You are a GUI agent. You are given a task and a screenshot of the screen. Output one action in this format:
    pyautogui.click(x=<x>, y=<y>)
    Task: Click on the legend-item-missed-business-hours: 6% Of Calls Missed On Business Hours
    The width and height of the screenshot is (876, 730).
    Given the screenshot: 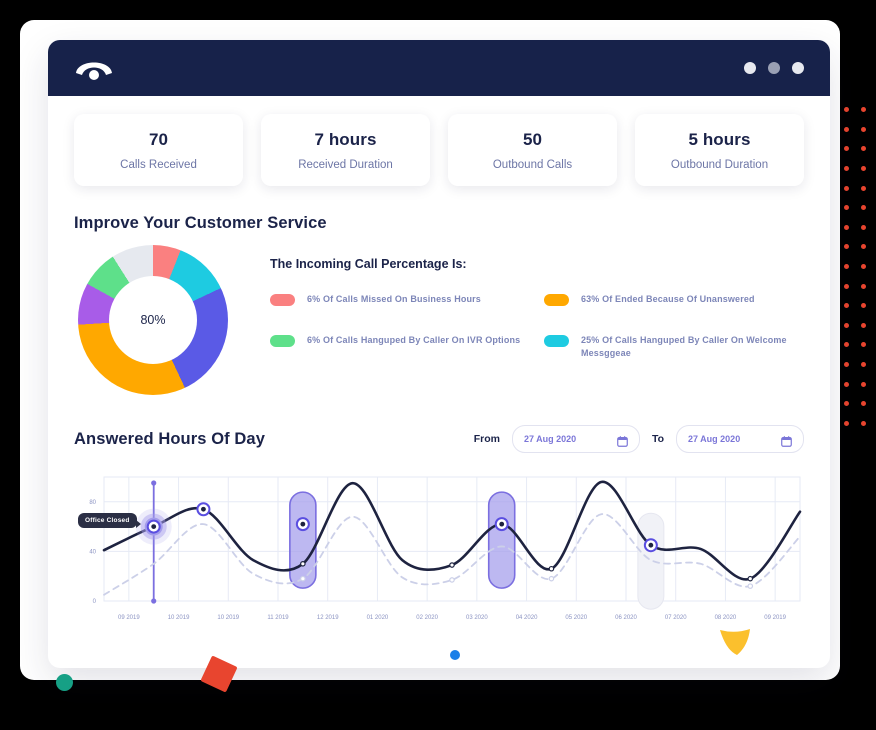 What is the action you would take?
    pyautogui.click(x=400, y=299)
    